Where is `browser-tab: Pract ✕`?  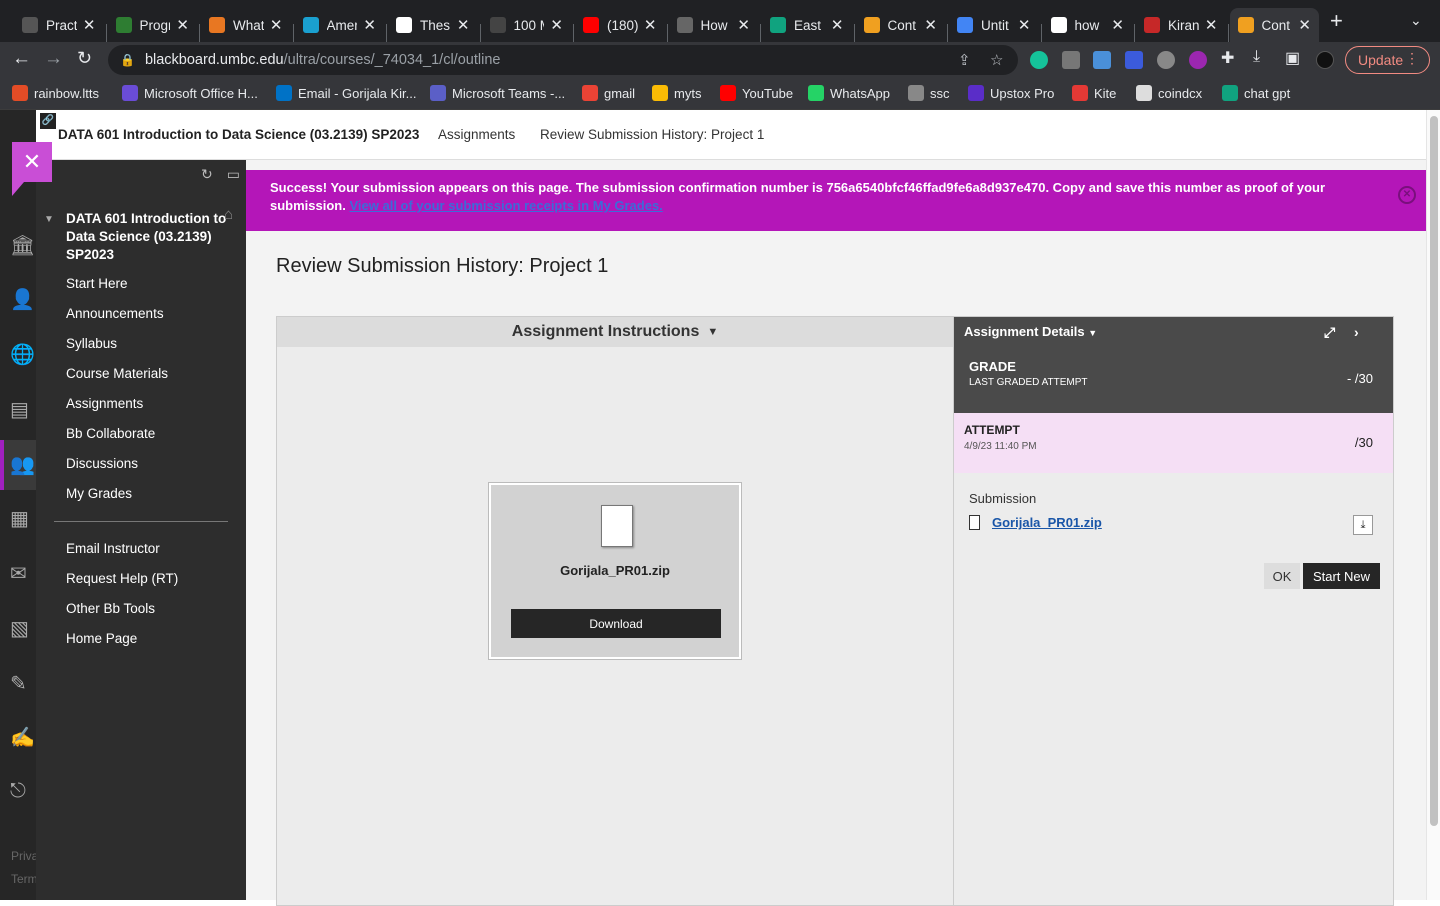
browser-tab: Pract ✕ is located at coordinates (59, 25).